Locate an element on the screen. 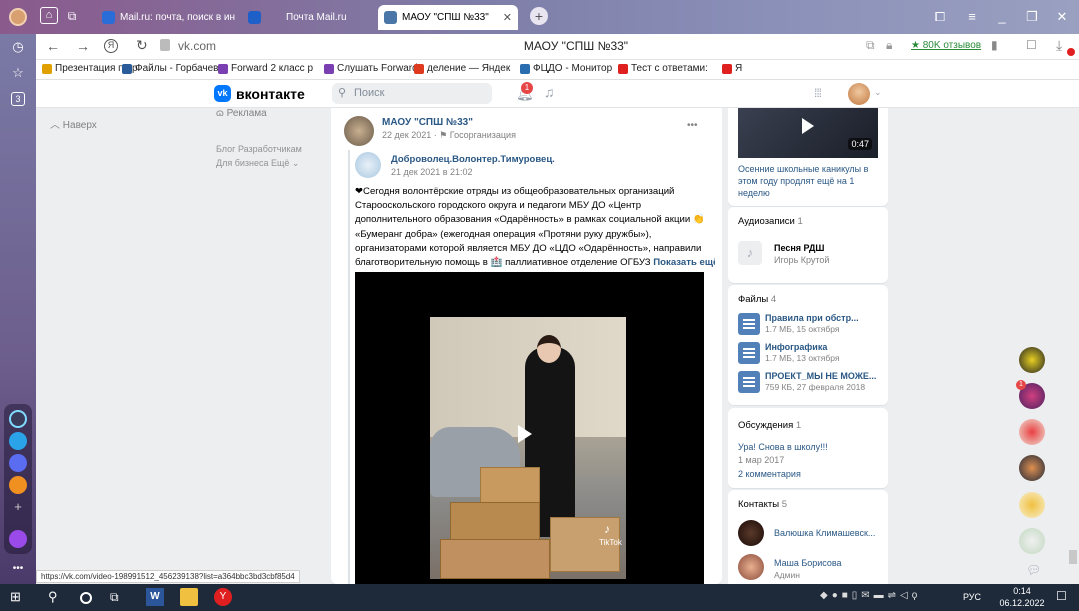 The height and width of the screenshot is (611, 1079). chat-unread-badge: 1 is located at coordinates (1021, 385).